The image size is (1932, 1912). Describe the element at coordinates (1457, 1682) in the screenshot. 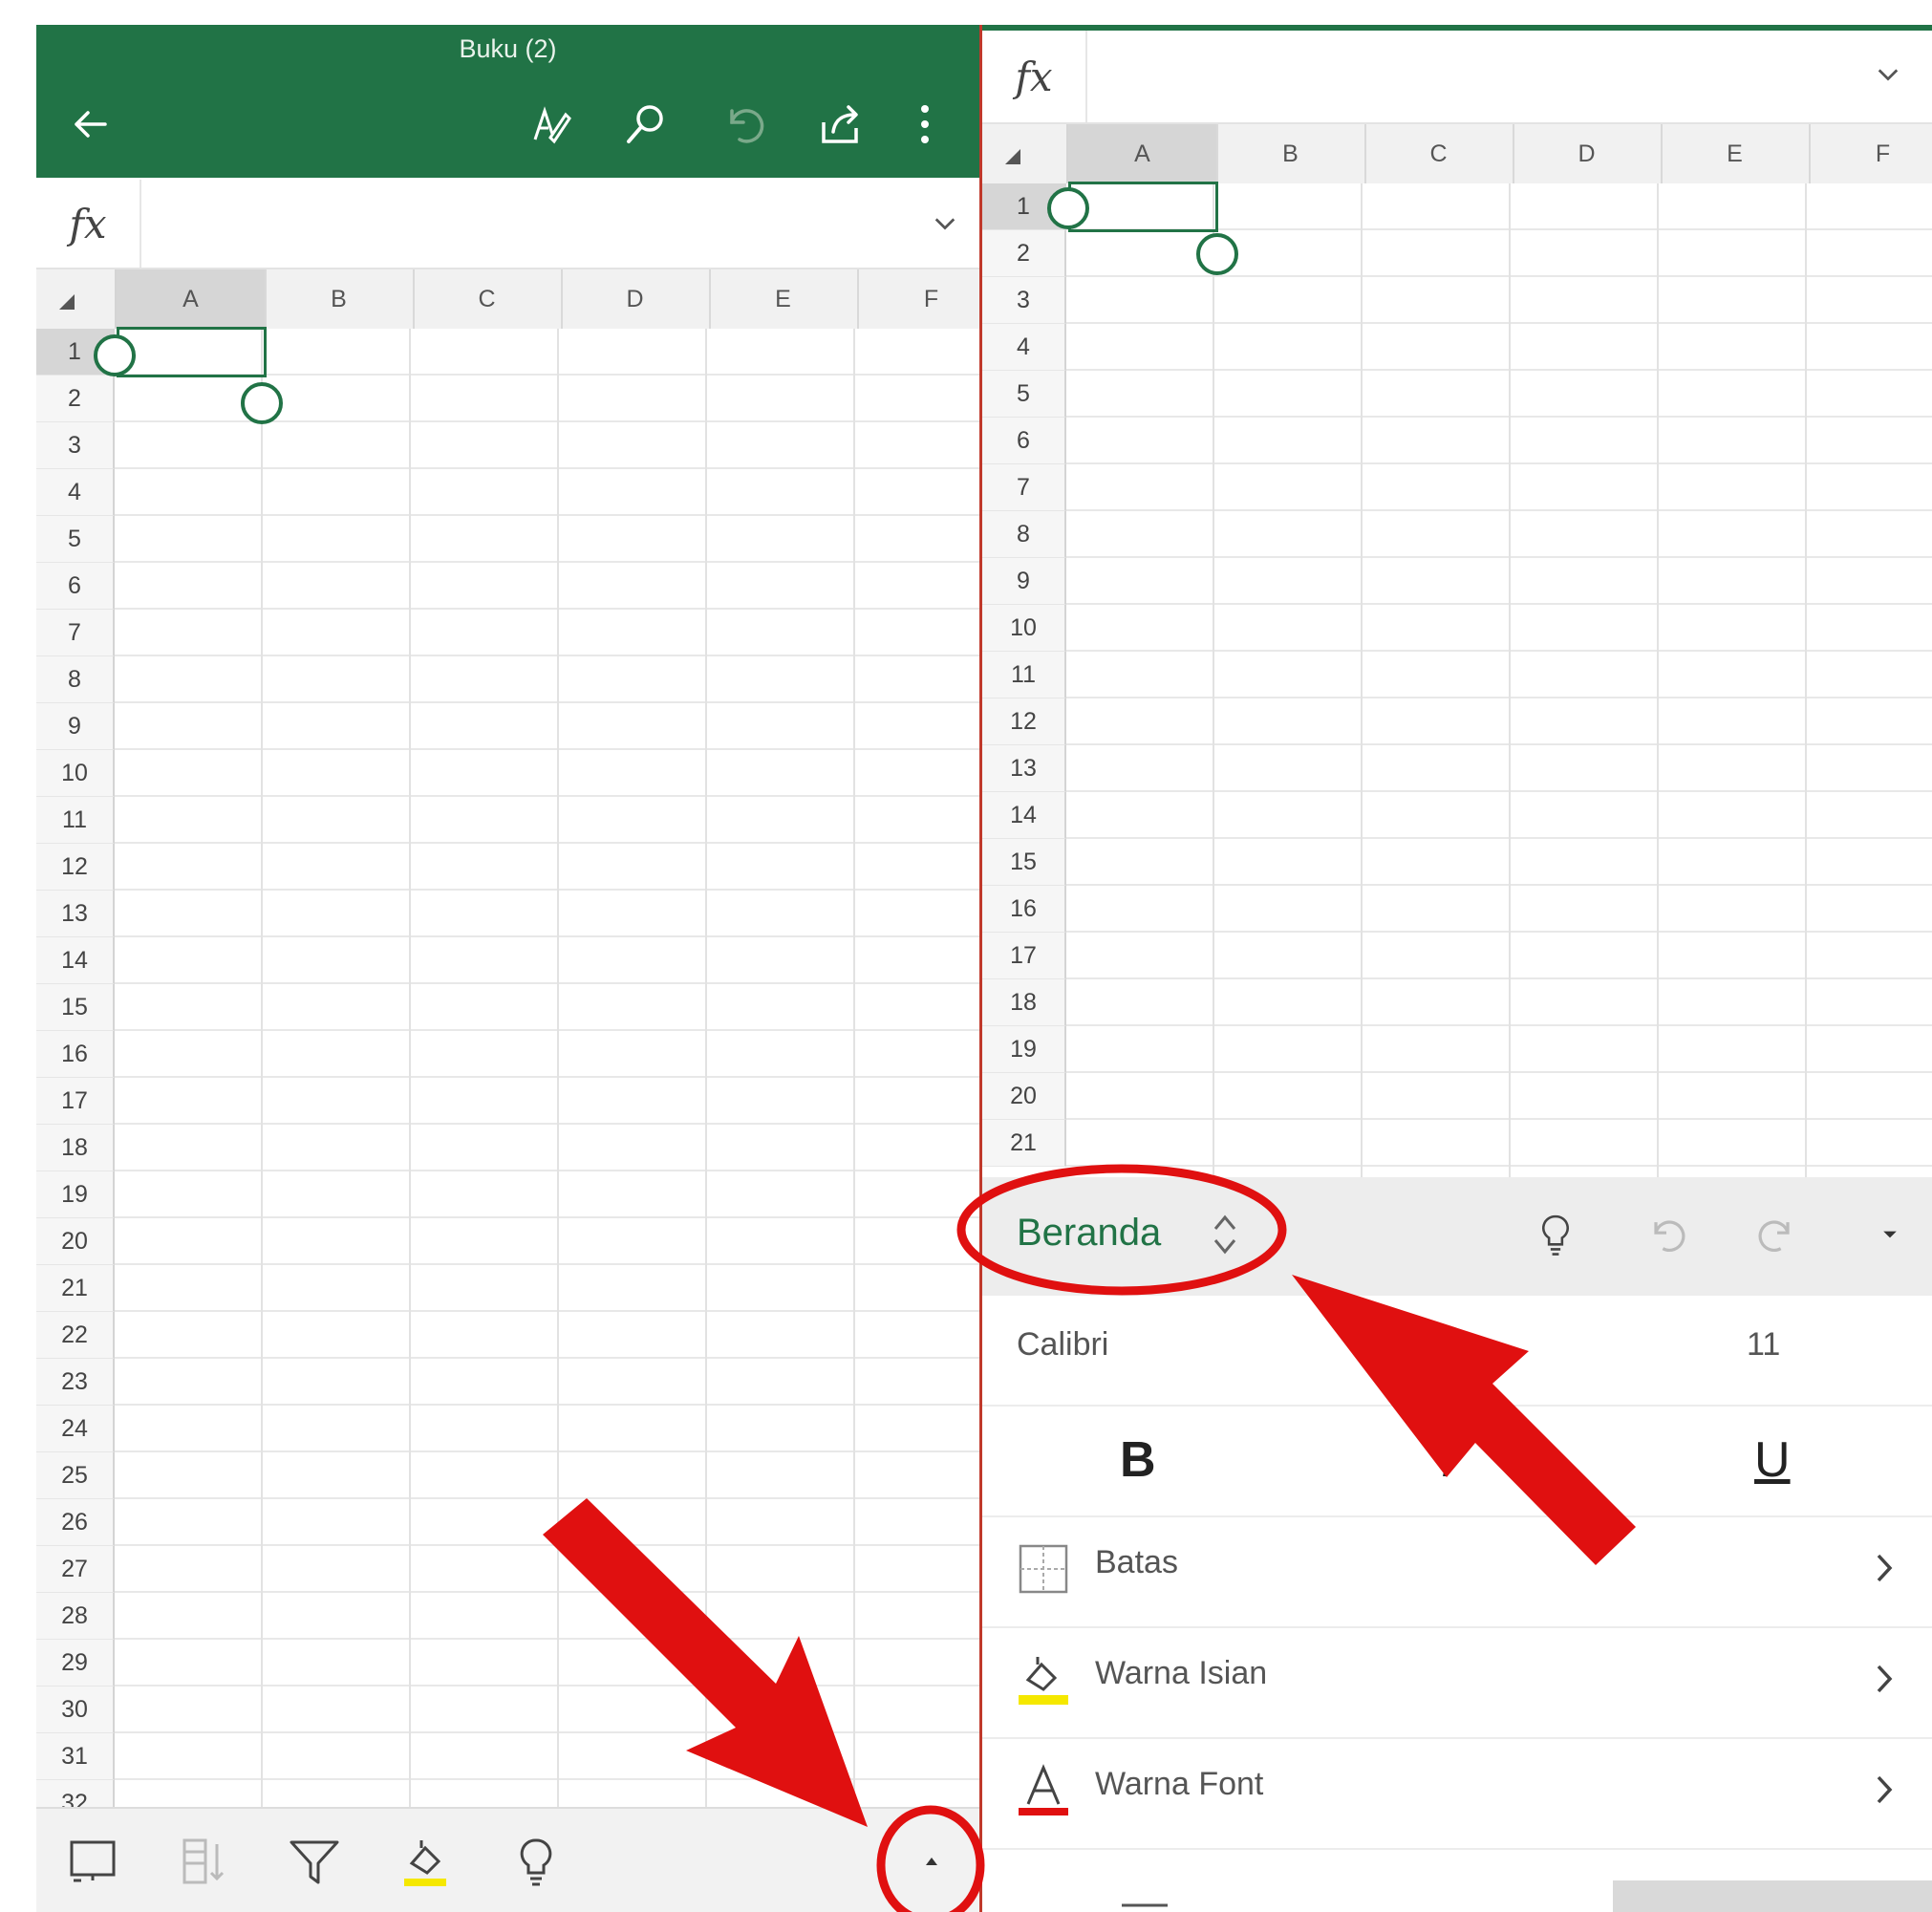

I see `fill-color-row: Warna Isian` at that location.